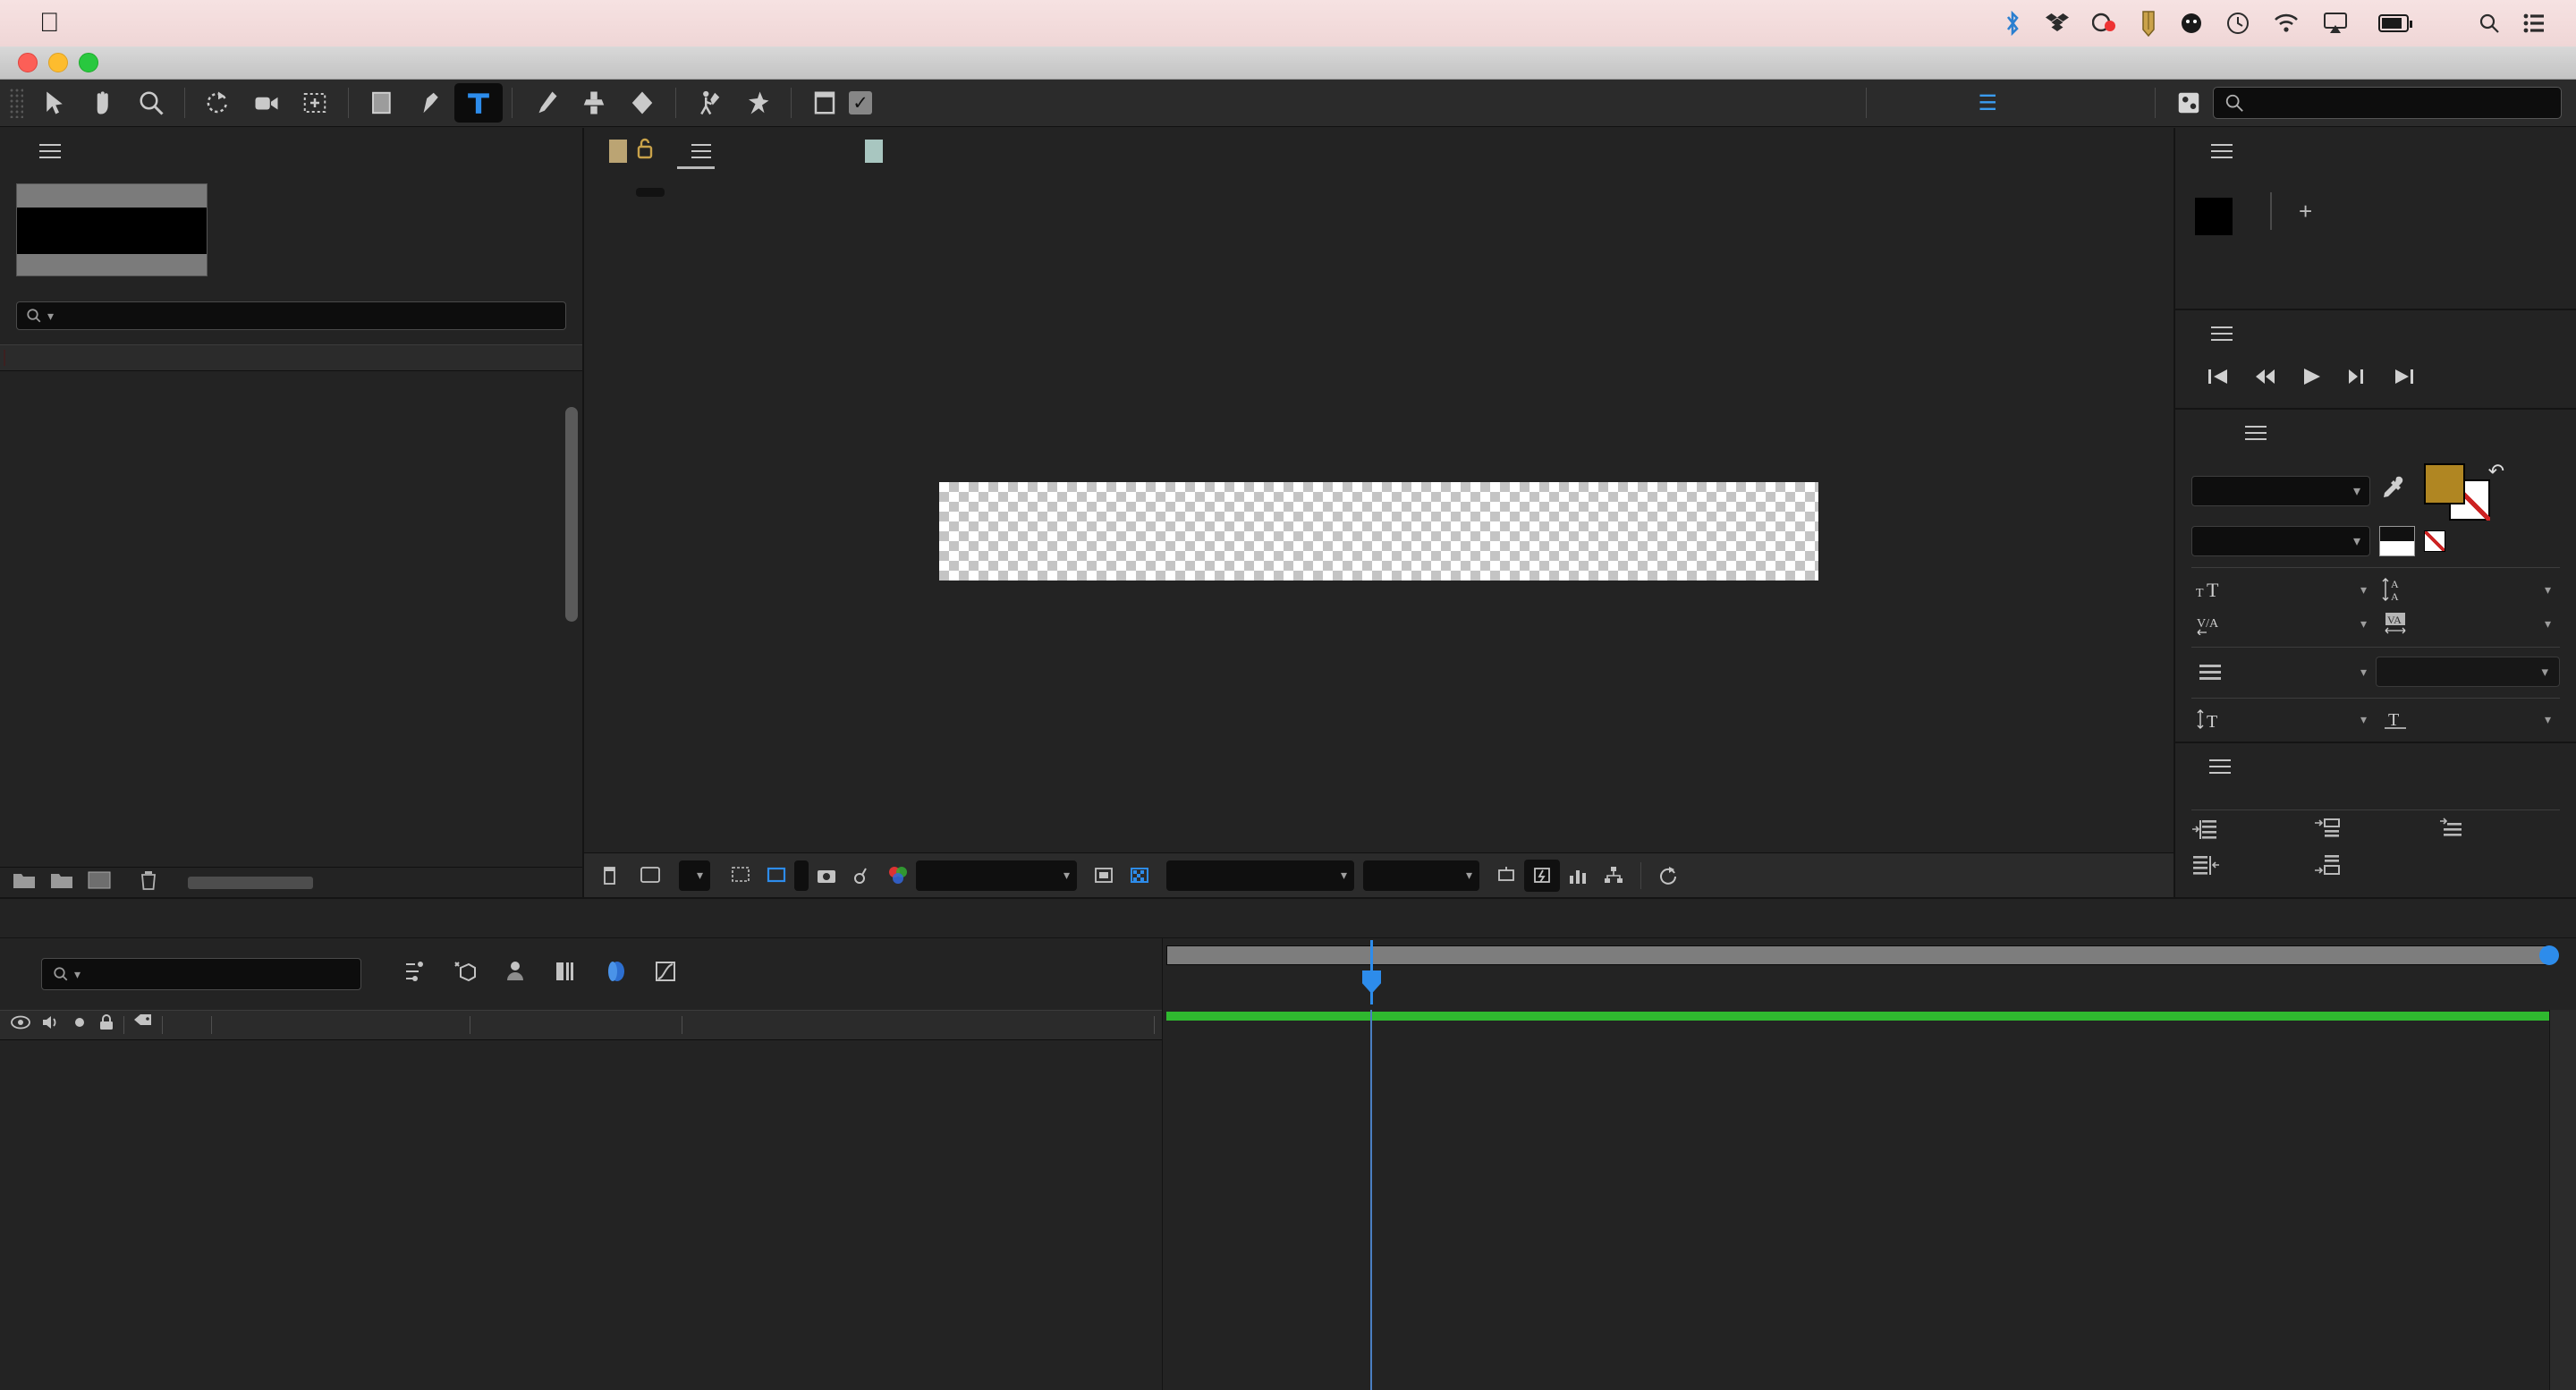  Describe the element at coordinates (201, 974) in the screenshot. I see `timeline-search-input: ▾` at that location.